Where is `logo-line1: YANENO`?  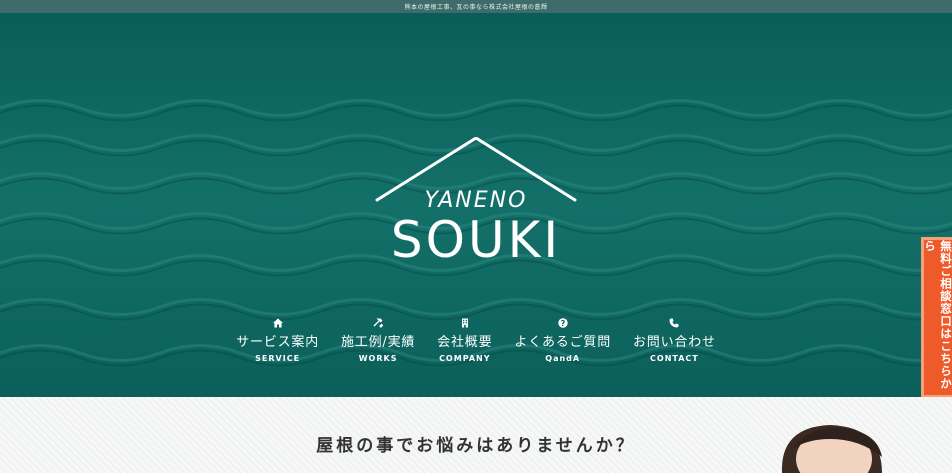
logo-line1: YANENO is located at coordinates (476, 200).